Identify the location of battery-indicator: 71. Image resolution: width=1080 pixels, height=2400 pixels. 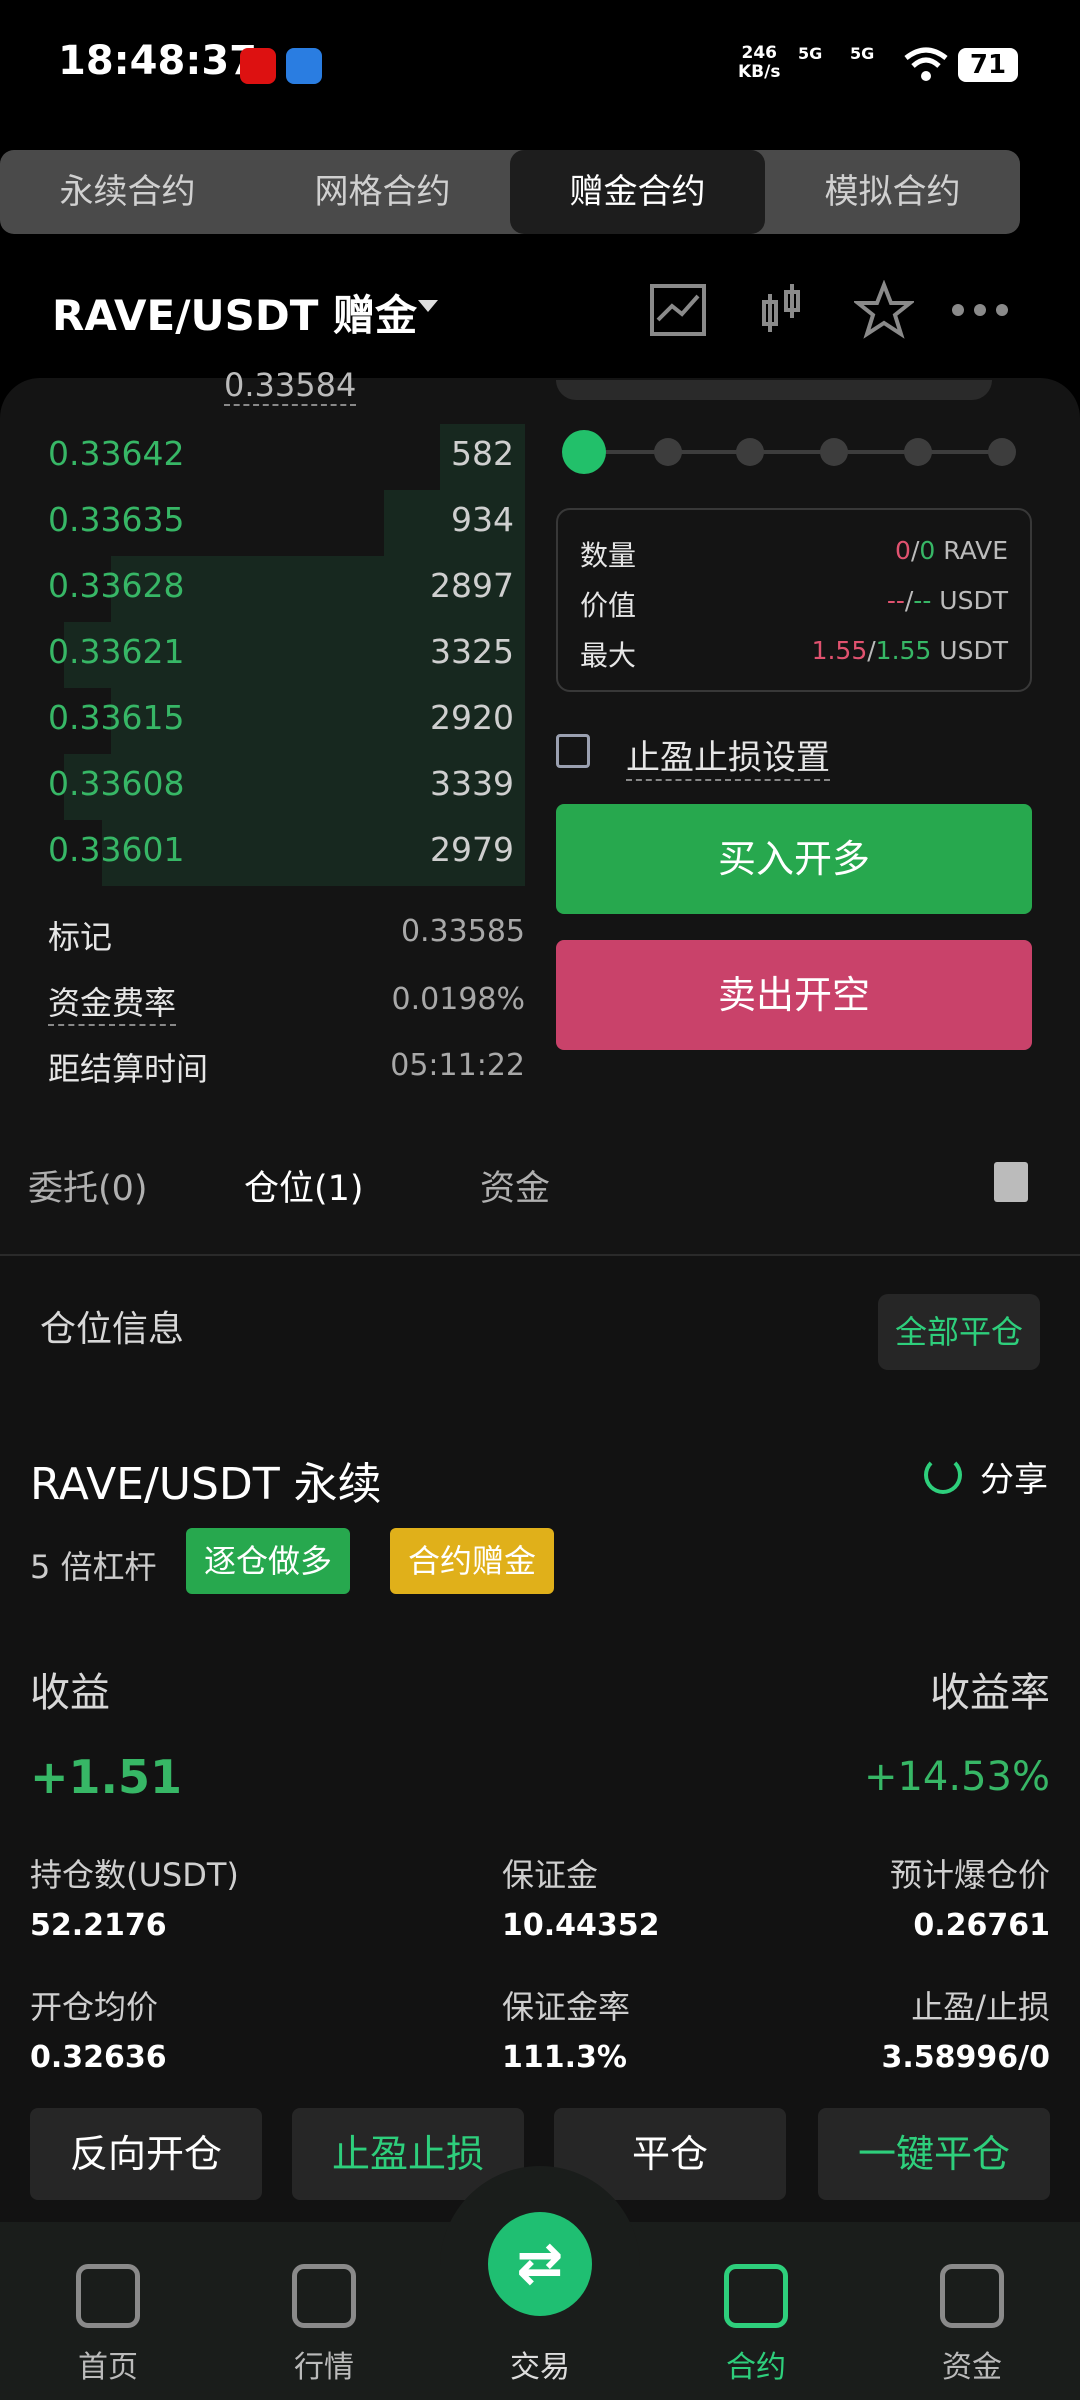
(988, 65).